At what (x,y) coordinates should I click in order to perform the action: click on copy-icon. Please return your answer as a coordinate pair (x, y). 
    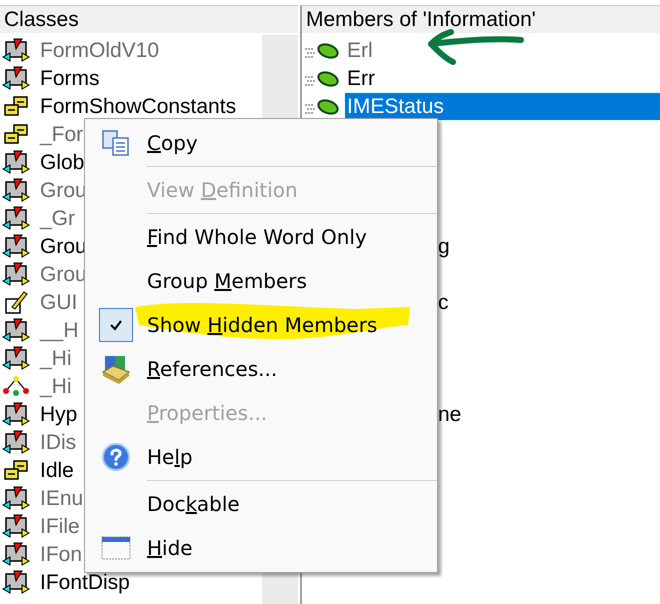
    Looking at the image, I should click on (116, 143).